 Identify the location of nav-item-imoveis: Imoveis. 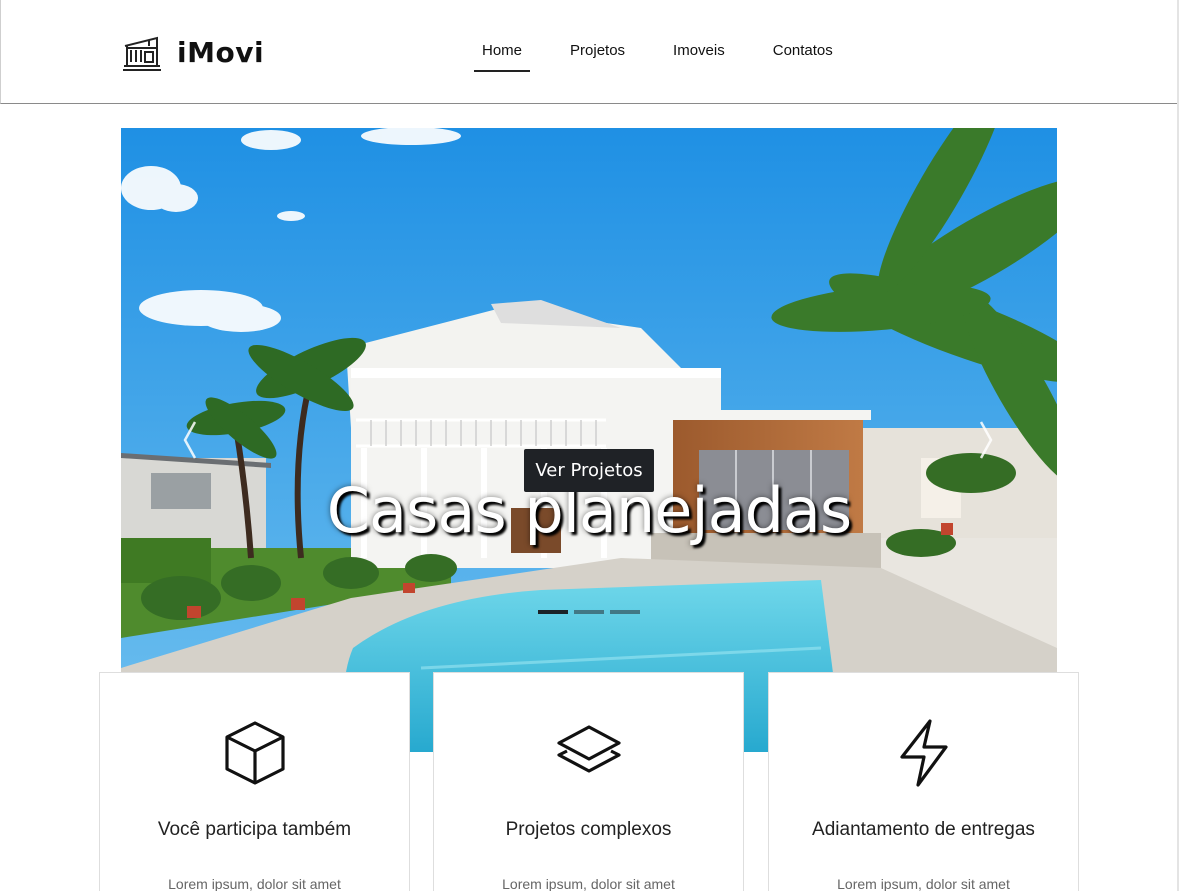
(699, 52).